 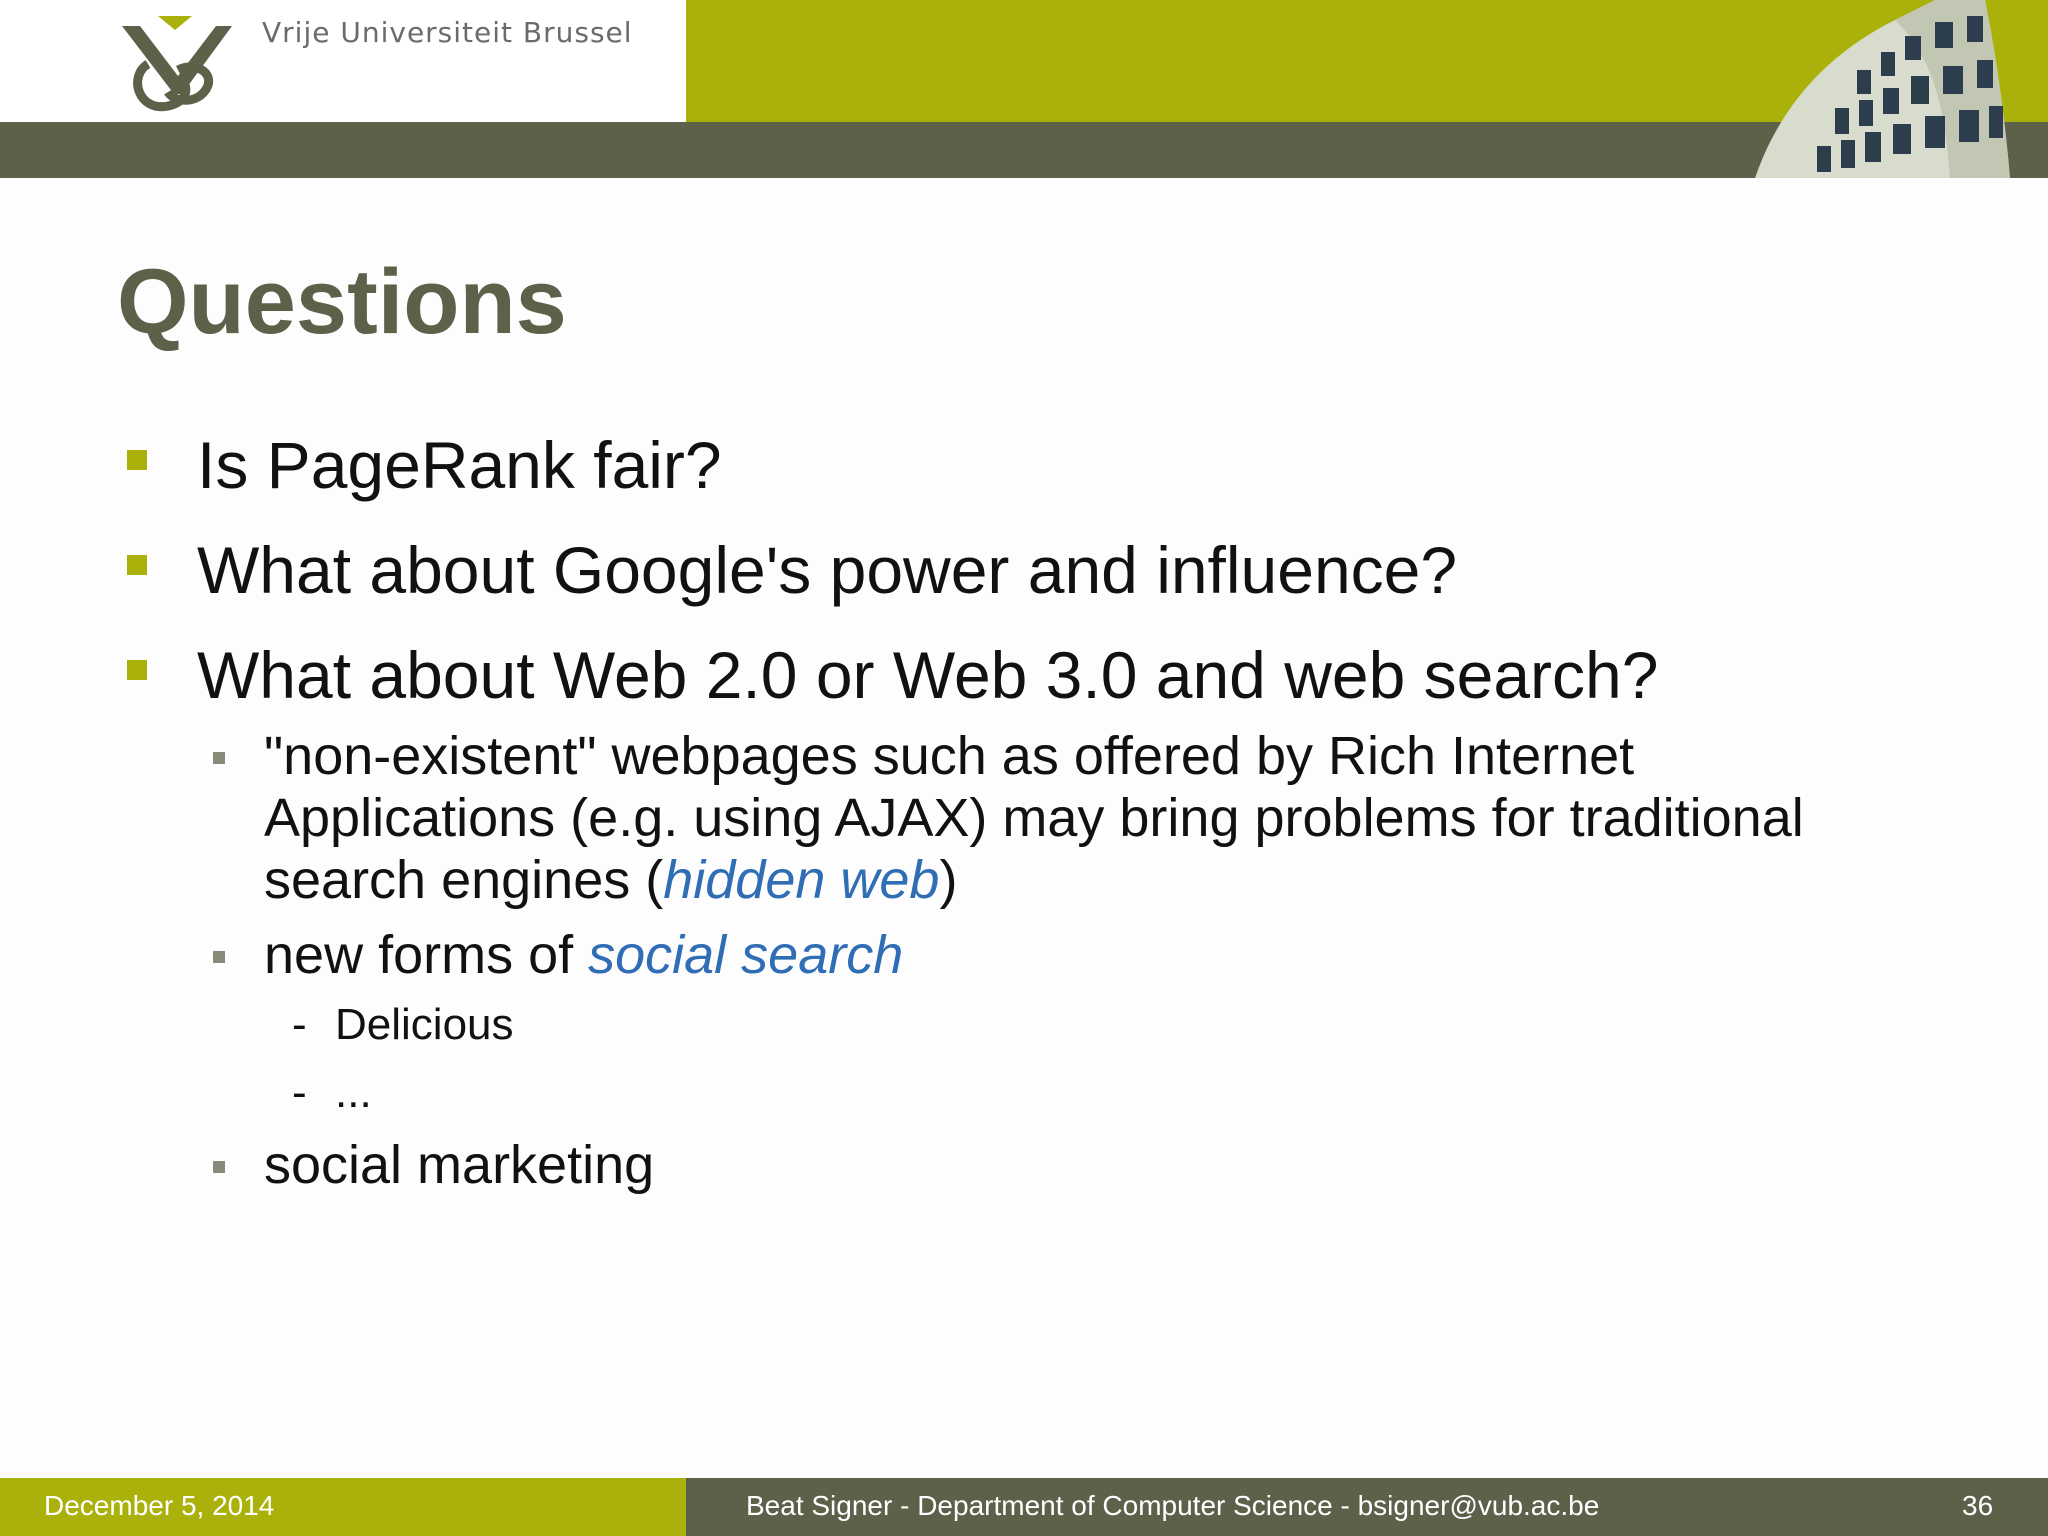 I want to click on bullet-item: Is PageRank fair?, so click(x=459, y=465).